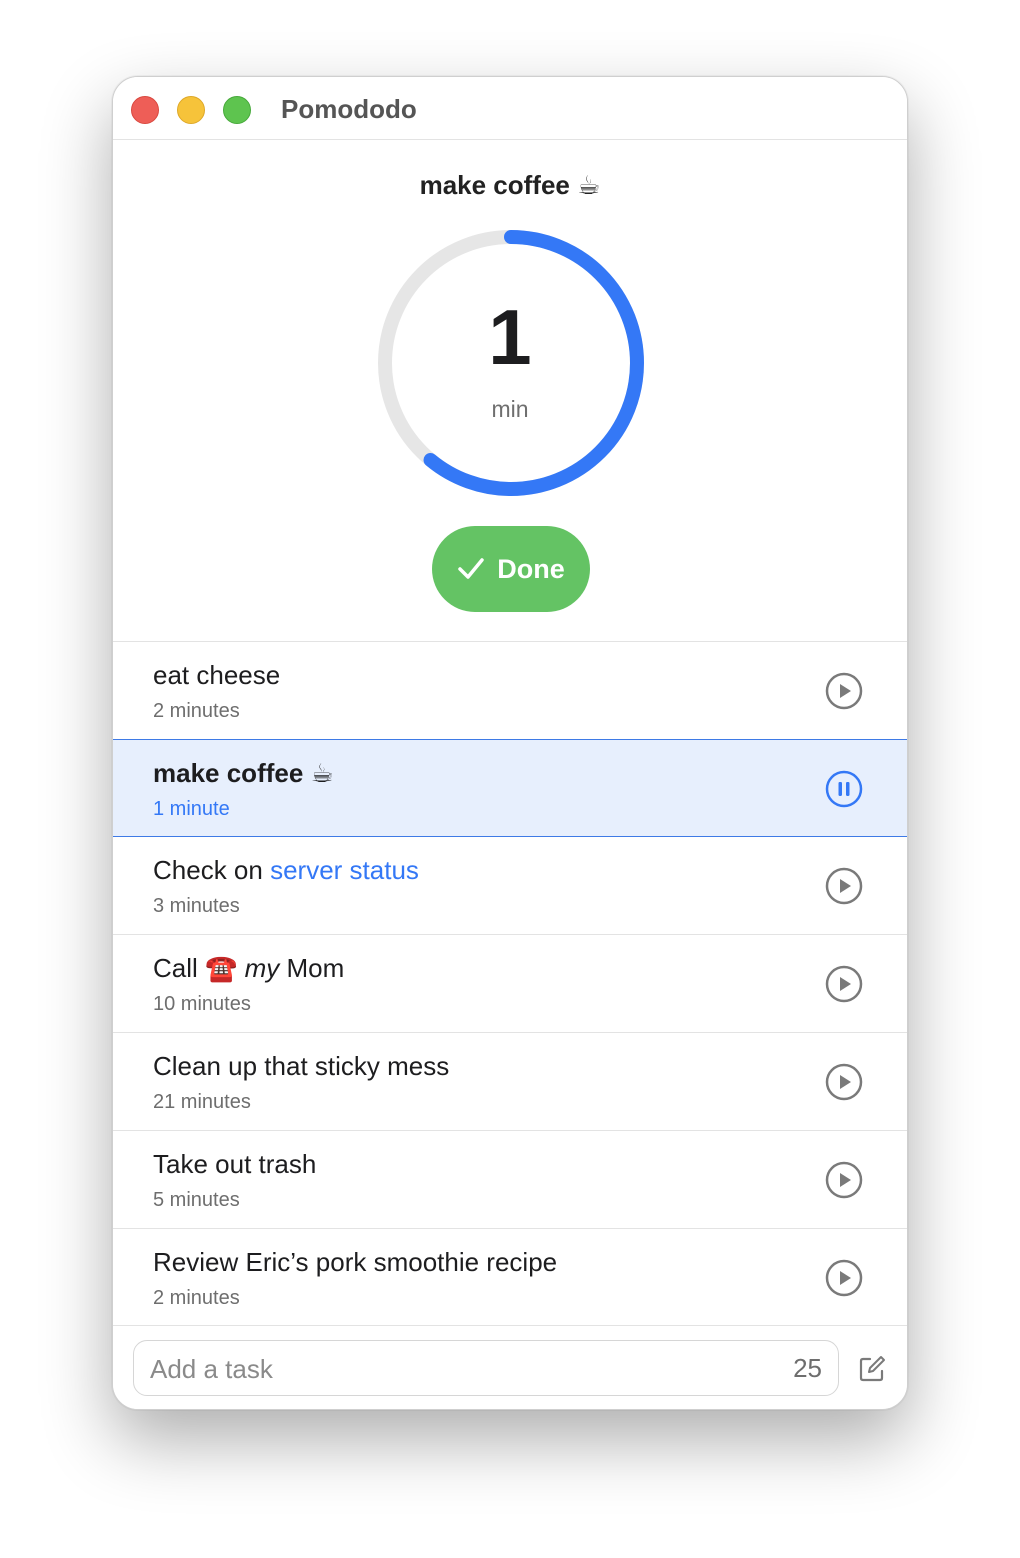  Describe the element at coordinates (510, 1180) in the screenshot. I see `task-row: Take out trash 5 minutes` at that location.